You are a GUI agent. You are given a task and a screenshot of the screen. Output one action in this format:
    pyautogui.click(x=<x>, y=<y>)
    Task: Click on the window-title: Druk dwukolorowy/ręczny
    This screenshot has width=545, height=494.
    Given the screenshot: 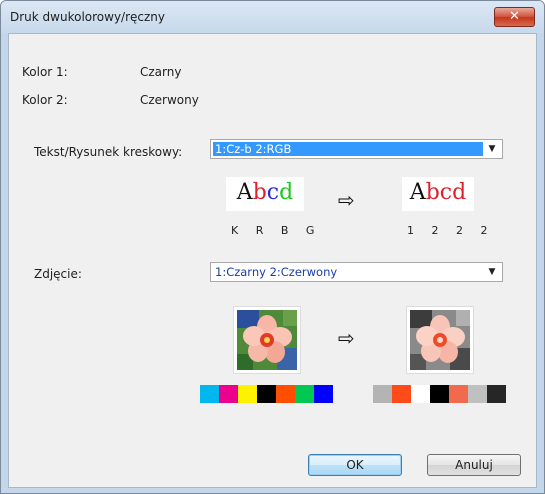 What is the action you would take?
    pyautogui.click(x=88, y=17)
    